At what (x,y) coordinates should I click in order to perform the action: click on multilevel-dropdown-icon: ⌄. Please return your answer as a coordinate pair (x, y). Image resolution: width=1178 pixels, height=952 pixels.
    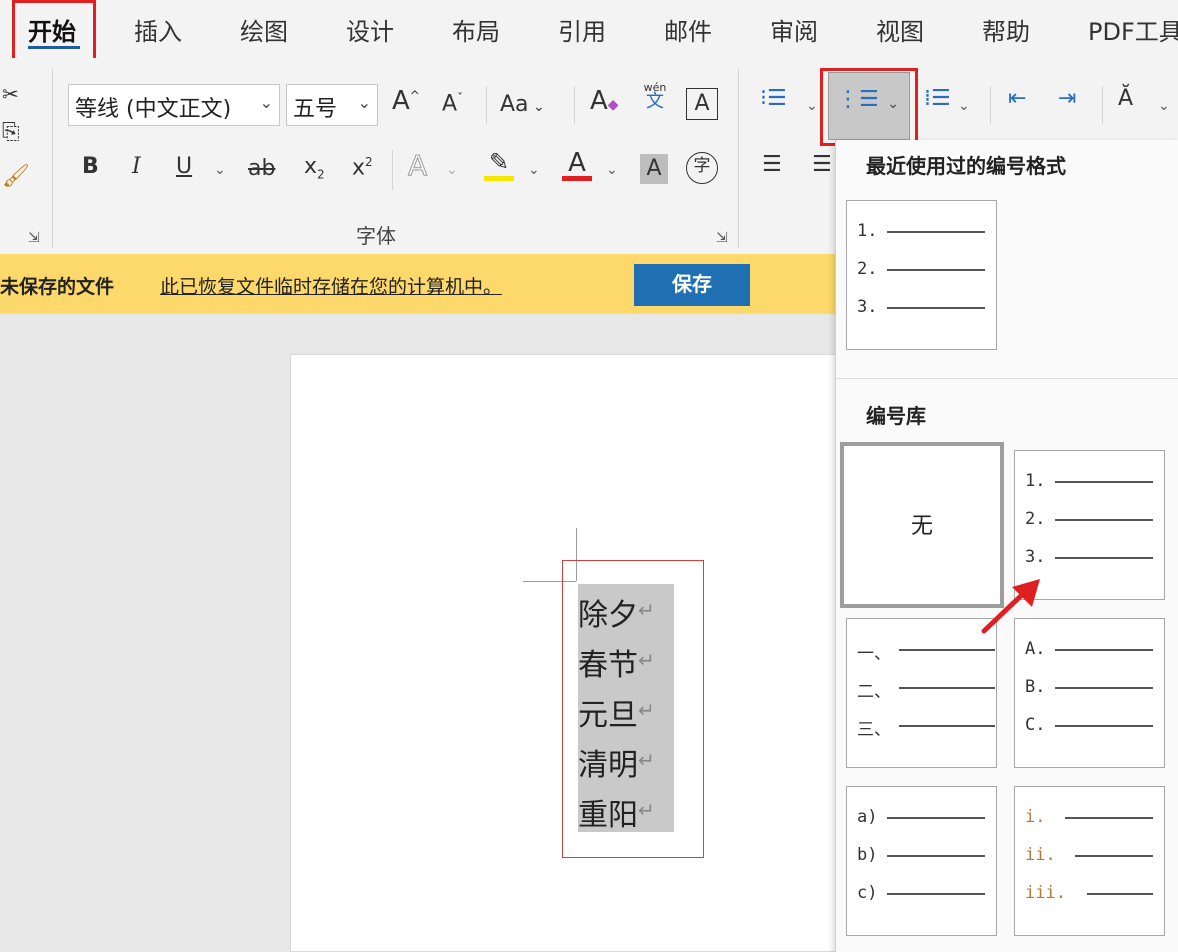
    Looking at the image, I should click on (964, 106).